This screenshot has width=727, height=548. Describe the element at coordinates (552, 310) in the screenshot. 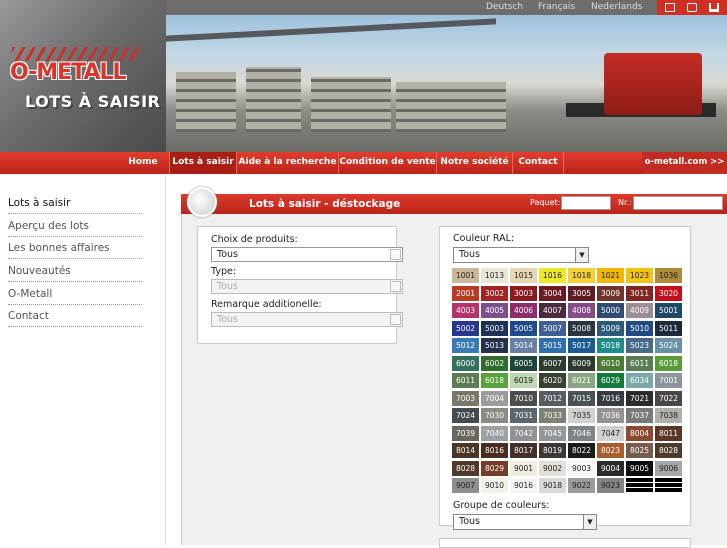

I see `ral-swatch: 4007` at that location.